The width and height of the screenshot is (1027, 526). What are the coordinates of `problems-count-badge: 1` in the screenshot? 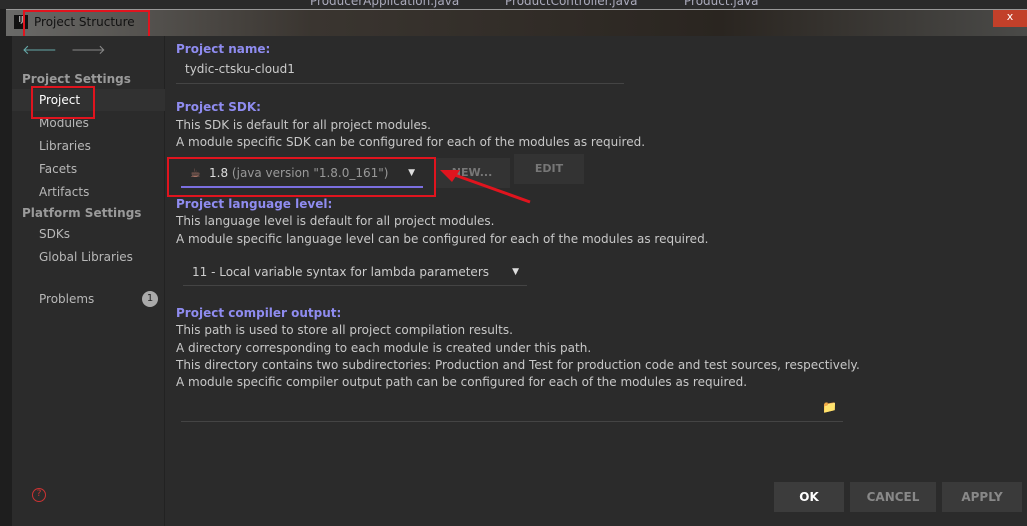 It's located at (150, 299).